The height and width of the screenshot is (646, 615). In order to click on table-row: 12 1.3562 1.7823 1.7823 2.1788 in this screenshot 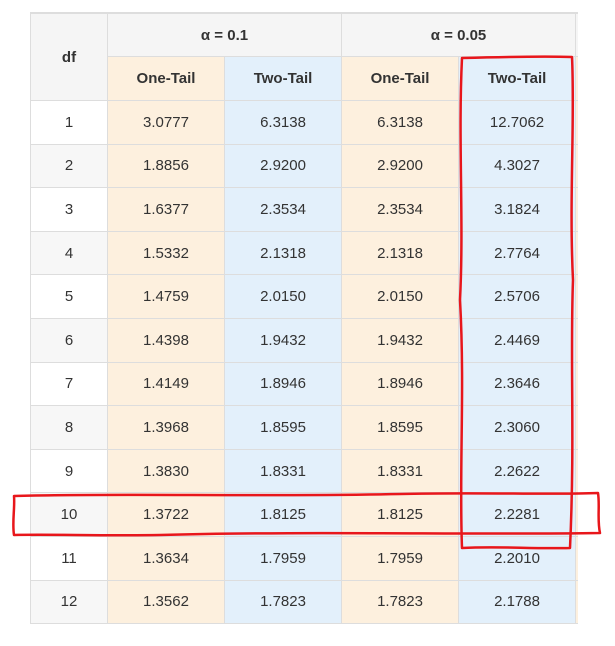, I will do `click(304, 602)`.